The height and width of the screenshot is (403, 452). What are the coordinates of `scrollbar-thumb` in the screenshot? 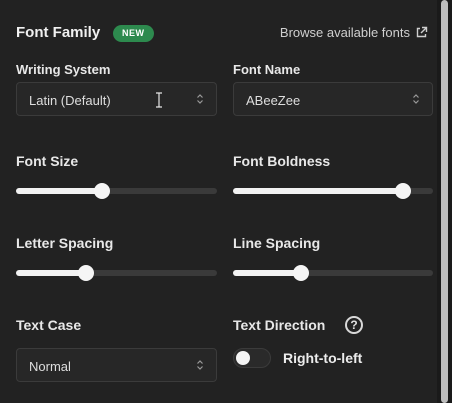 It's located at (444, 201).